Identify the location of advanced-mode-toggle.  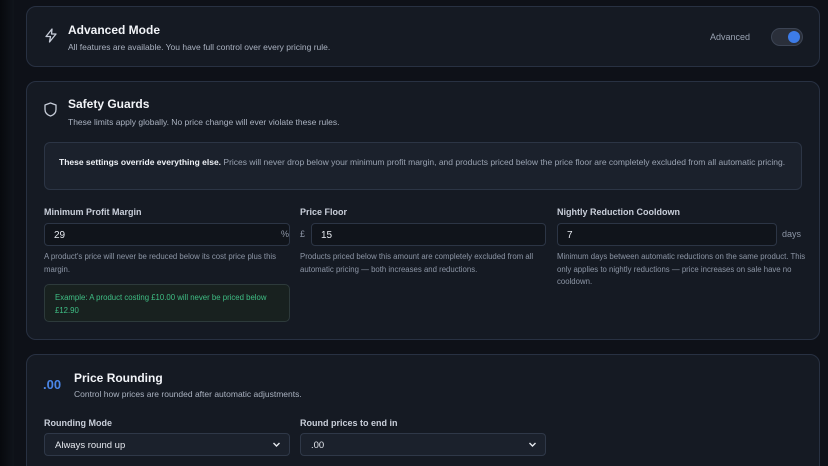
(787, 37).